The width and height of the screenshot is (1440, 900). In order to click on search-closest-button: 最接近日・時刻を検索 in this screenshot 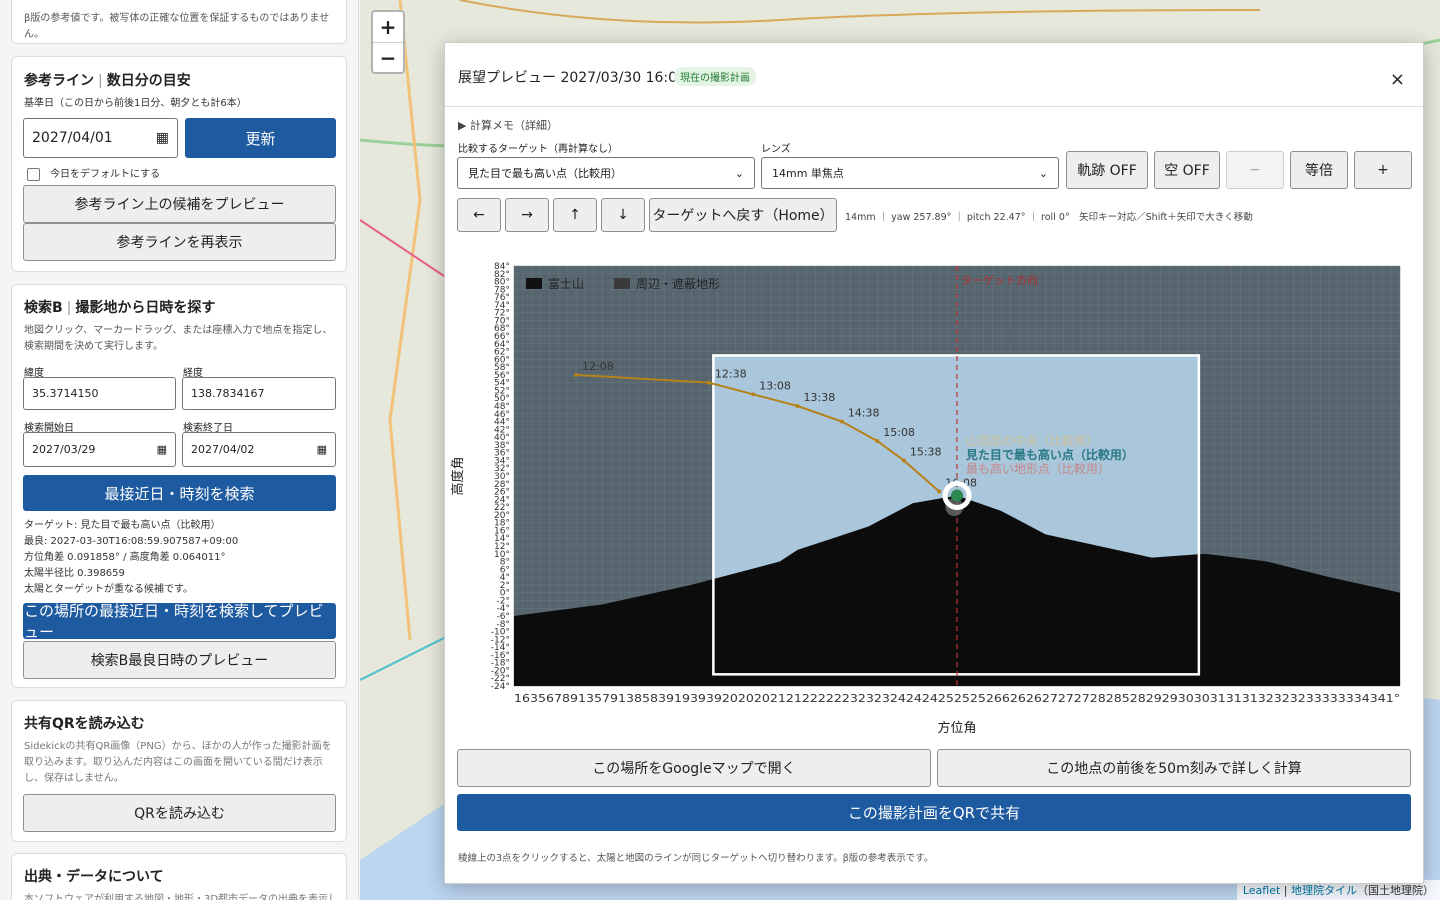, I will do `click(179, 493)`.